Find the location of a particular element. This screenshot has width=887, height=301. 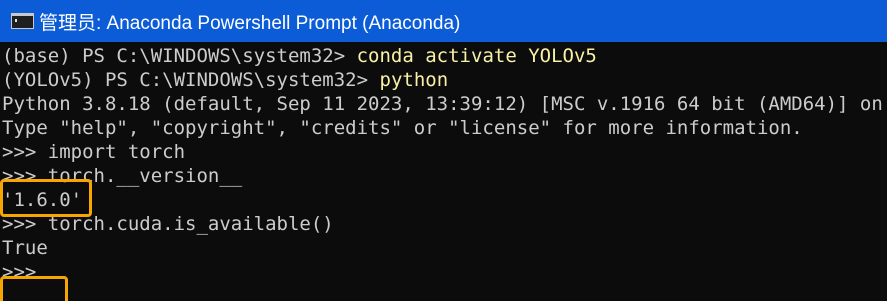

shell-prompt: (base) PS C:\WINDOWS\system32> is located at coordinates (179, 56).